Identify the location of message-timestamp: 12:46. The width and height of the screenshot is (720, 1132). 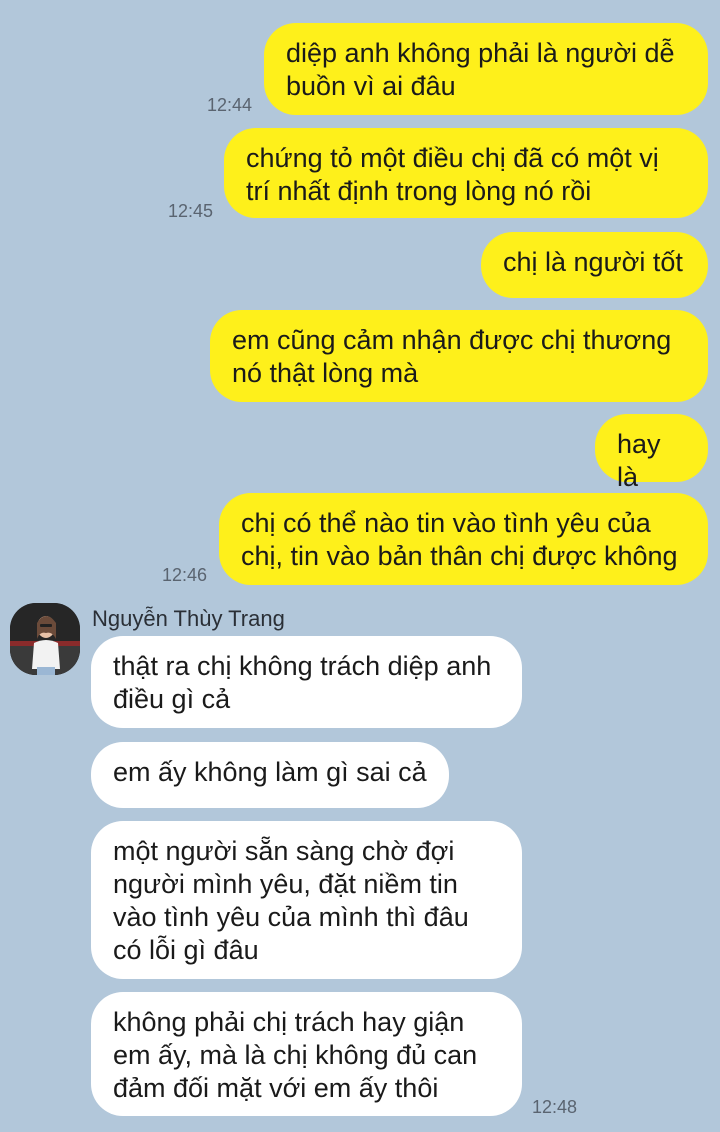
(185, 575).